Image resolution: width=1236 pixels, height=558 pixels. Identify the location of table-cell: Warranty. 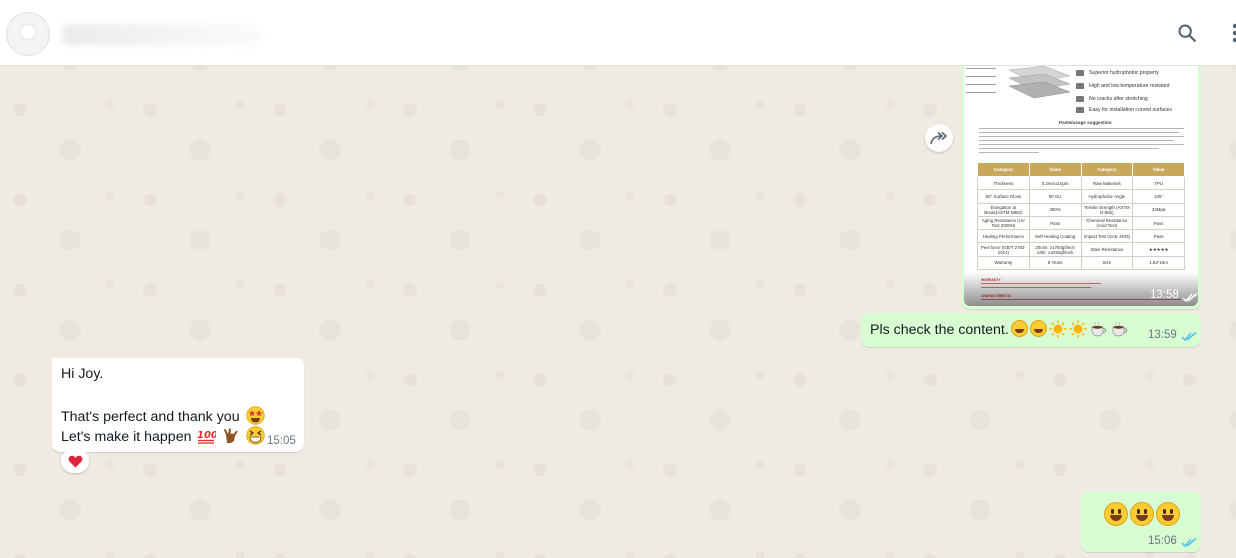
(1003, 263).